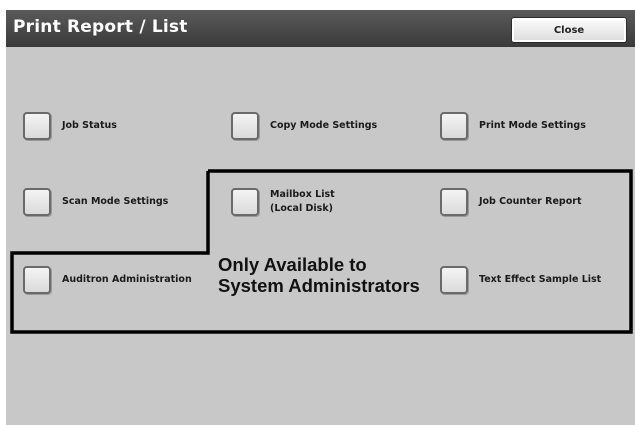  Describe the element at coordinates (301, 208) in the screenshot. I see `option-label-line-2: (Local Disk)` at that location.